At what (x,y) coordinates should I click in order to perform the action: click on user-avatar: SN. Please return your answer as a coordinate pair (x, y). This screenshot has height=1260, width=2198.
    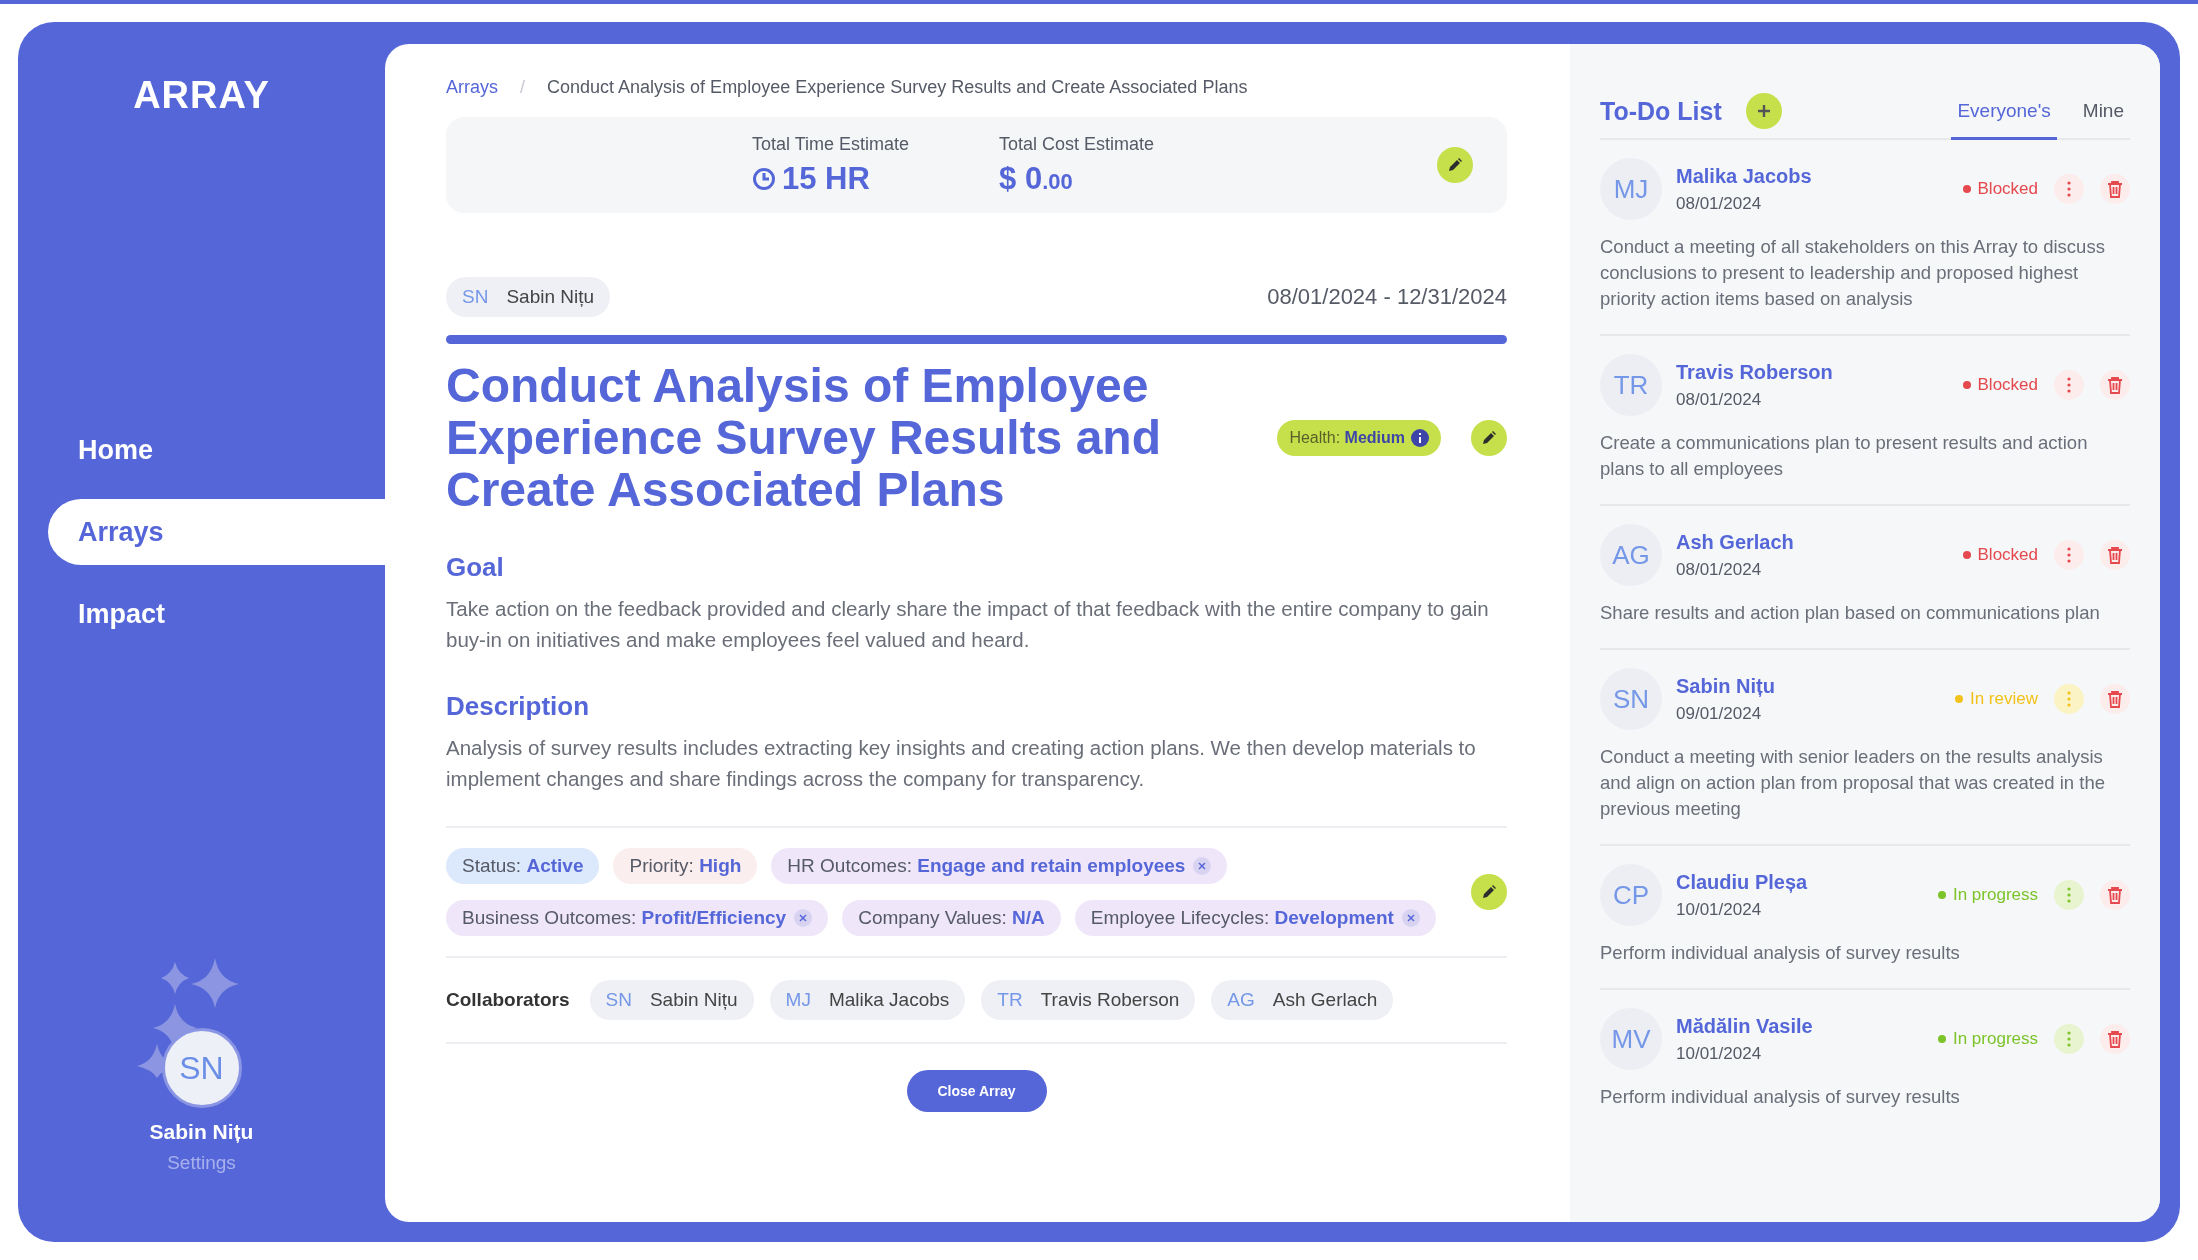
    Looking at the image, I should click on (201, 1068).